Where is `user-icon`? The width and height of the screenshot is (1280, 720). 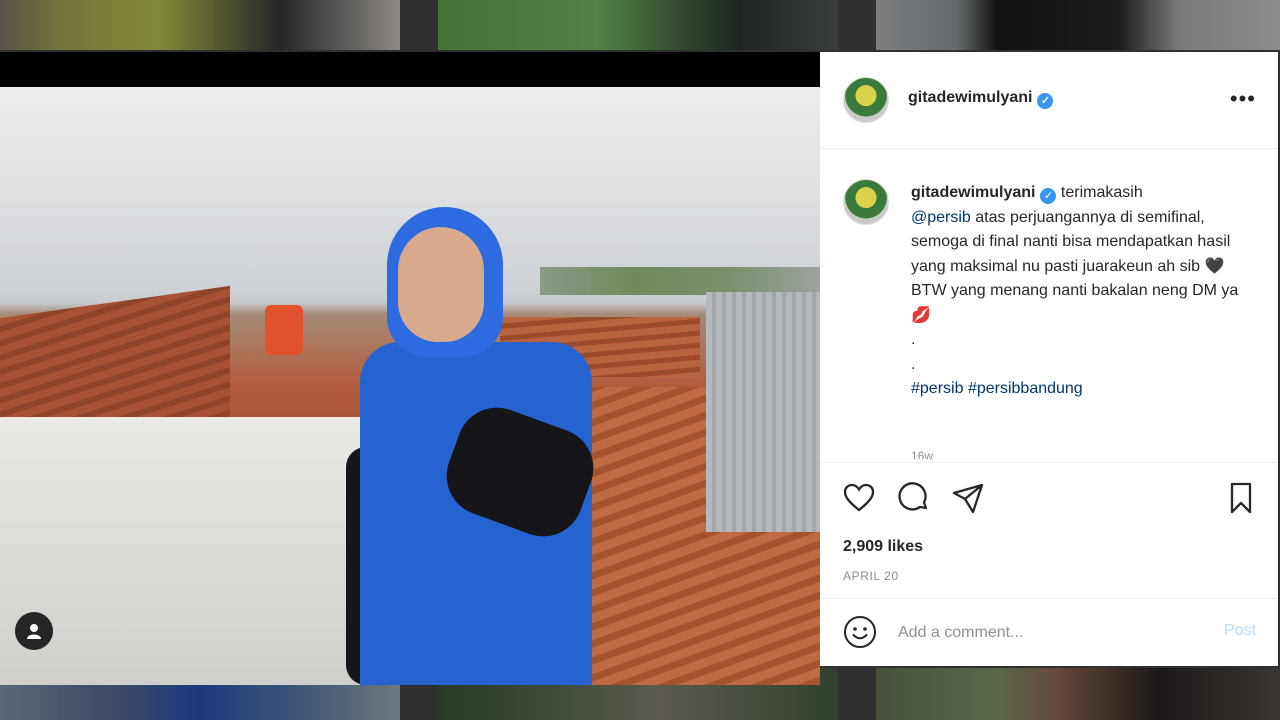 user-icon is located at coordinates (34, 631).